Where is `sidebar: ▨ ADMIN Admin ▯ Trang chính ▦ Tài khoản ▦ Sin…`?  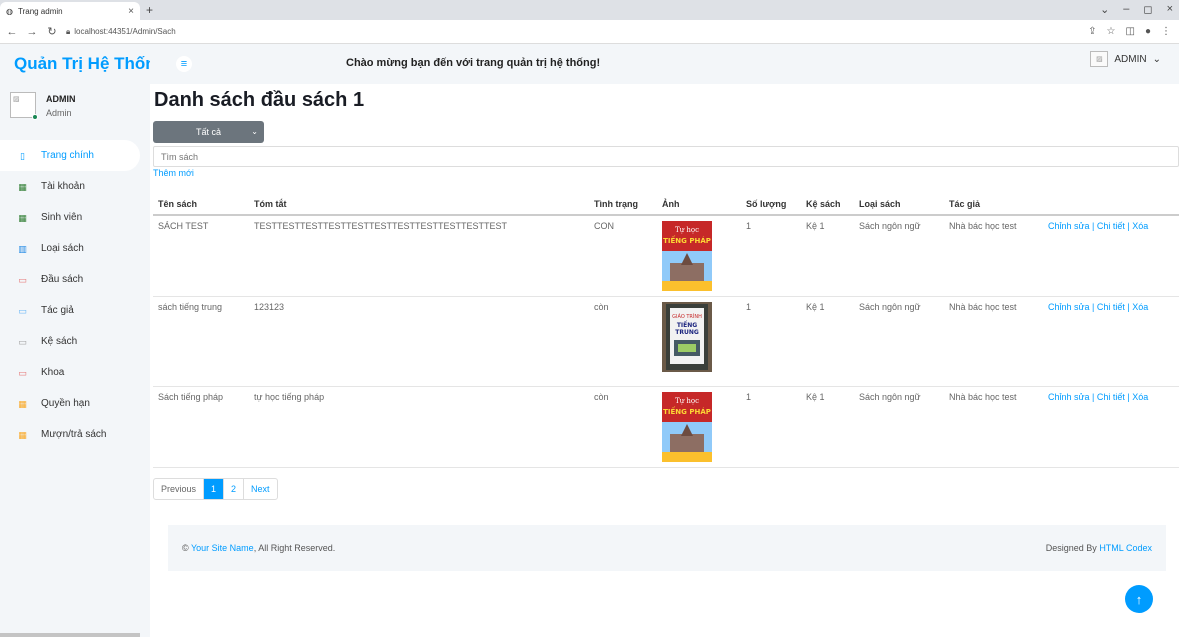 sidebar: ▨ ADMIN Admin ▯ Trang chính ▦ Tài khoản ▦ Sin… is located at coordinates (75, 360).